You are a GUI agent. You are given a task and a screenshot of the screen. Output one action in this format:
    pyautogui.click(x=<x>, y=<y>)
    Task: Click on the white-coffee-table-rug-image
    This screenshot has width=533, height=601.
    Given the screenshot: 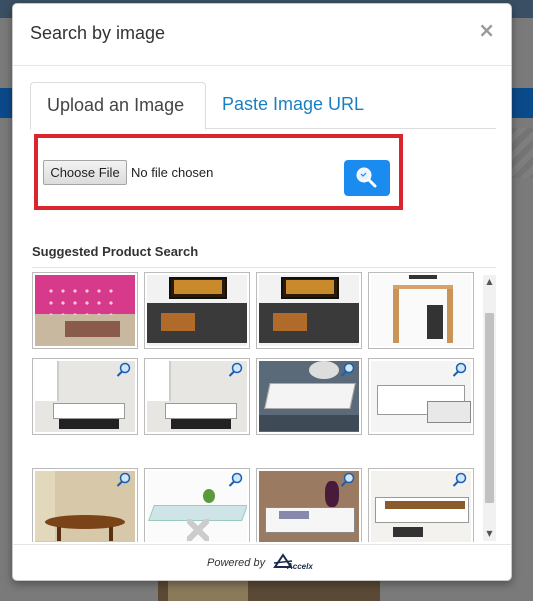 What is the action you would take?
    pyautogui.click(x=309, y=396)
    